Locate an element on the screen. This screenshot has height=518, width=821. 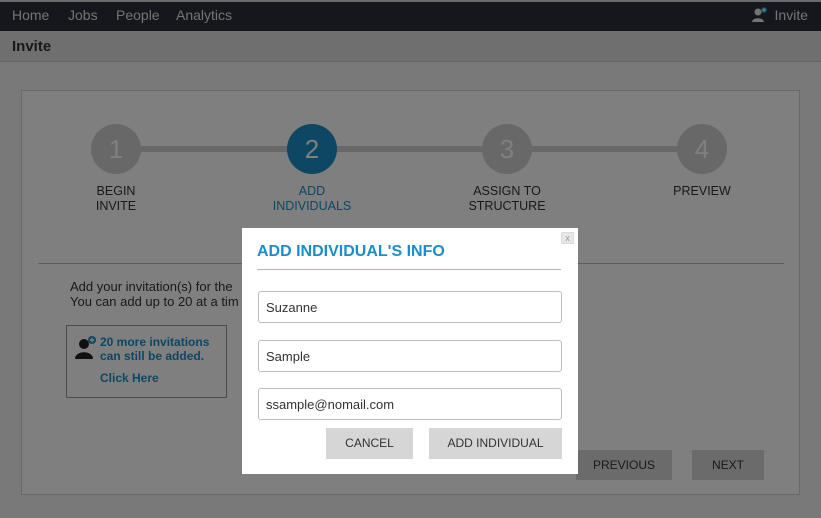
last-name-input is located at coordinates (410, 356).